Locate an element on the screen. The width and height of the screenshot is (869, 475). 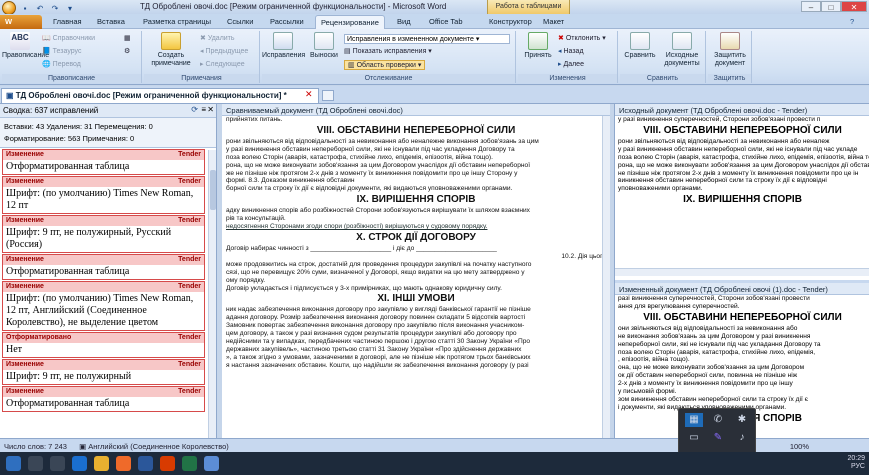
maximize-button: □ is located at coordinates (831, 6).